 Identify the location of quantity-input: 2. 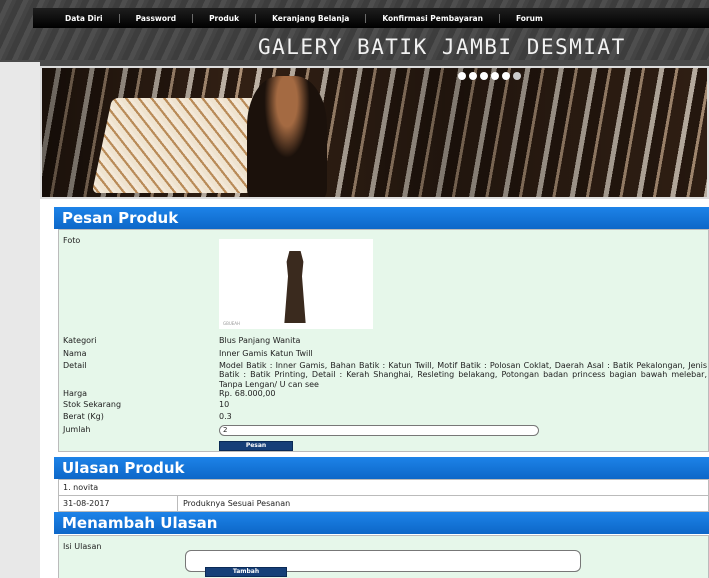
(379, 430).